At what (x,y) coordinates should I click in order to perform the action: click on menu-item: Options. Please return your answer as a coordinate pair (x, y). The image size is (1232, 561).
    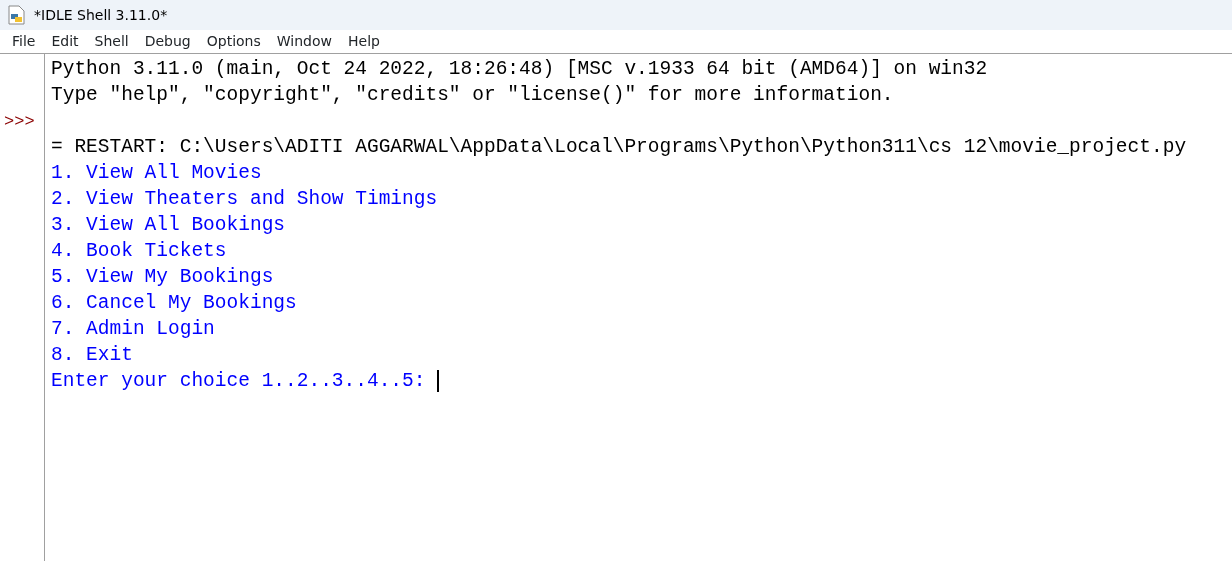
    Looking at the image, I should click on (233, 41).